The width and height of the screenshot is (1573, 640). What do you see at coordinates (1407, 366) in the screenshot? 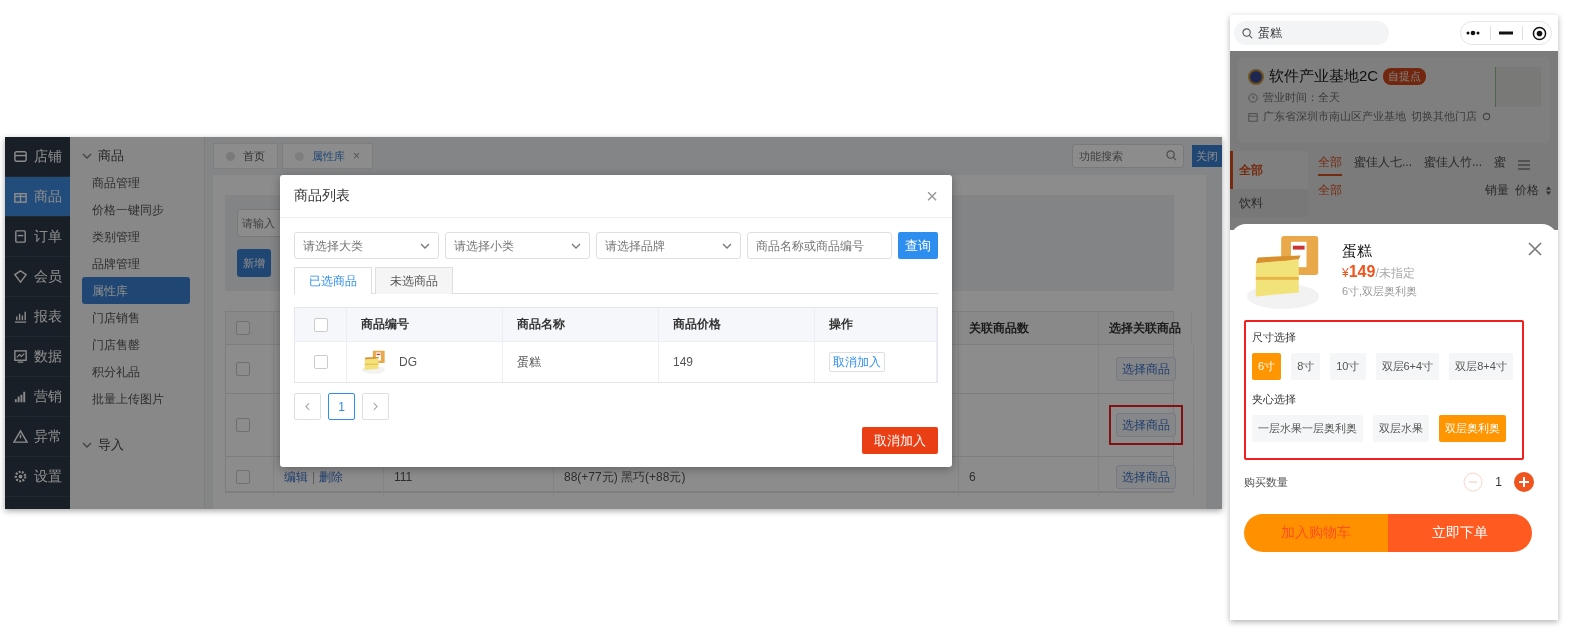
I see `option-chip: 双层6+4寸` at bounding box center [1407, 366].